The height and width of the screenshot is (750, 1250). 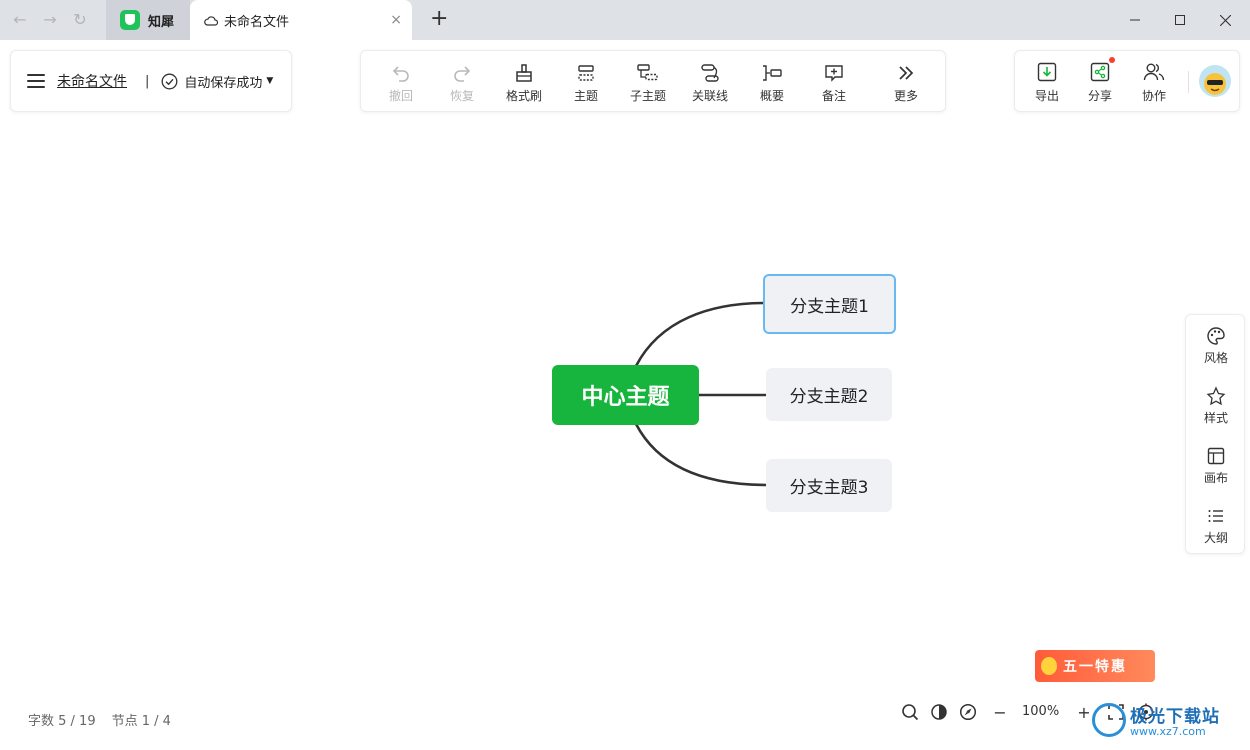 What do you see at coordinates (1225, 20) in the screenshot?
I see `close-window-icon` at bounding box center [1225, 20].